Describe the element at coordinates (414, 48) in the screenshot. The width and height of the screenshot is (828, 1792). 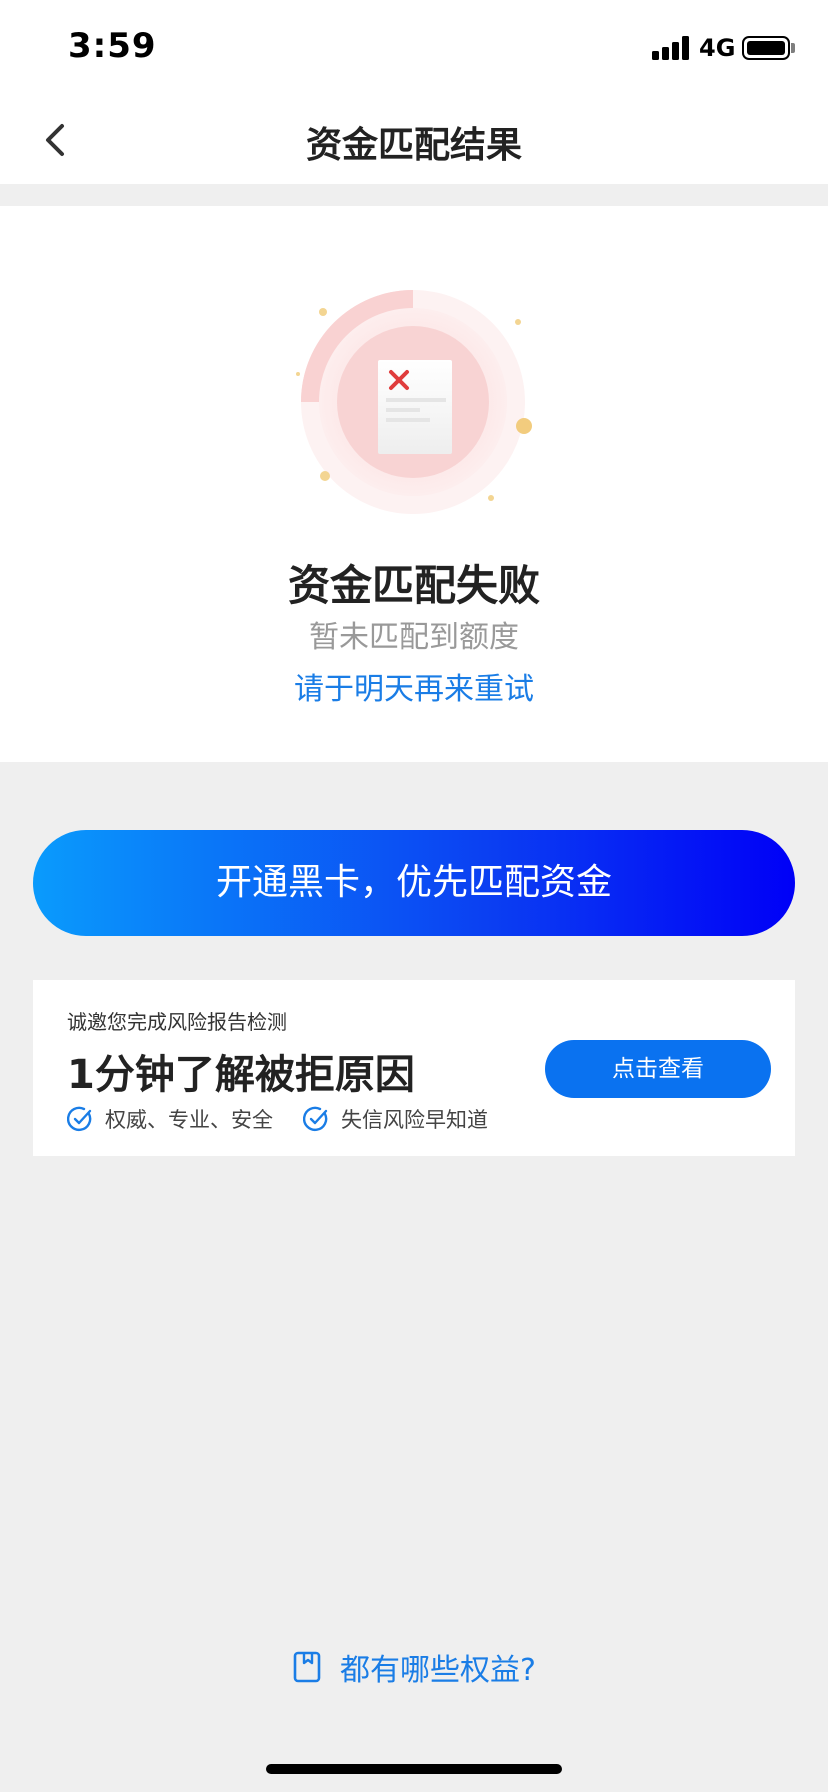
I see `status-bar: 3:59 4G` at that location.